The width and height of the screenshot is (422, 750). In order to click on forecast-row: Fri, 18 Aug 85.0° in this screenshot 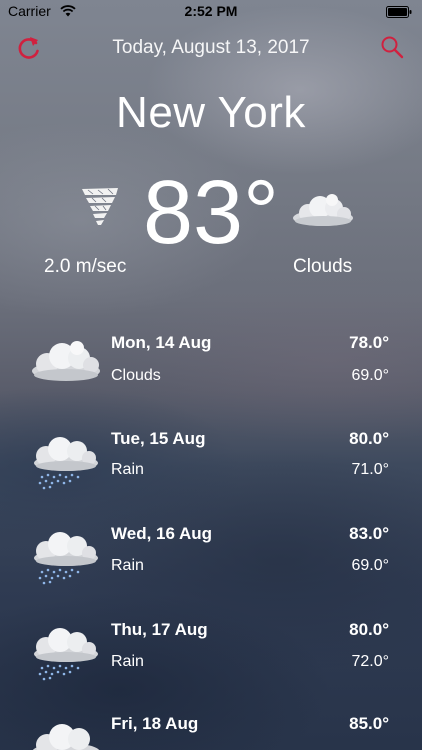, I will do `click(211, 732)`.